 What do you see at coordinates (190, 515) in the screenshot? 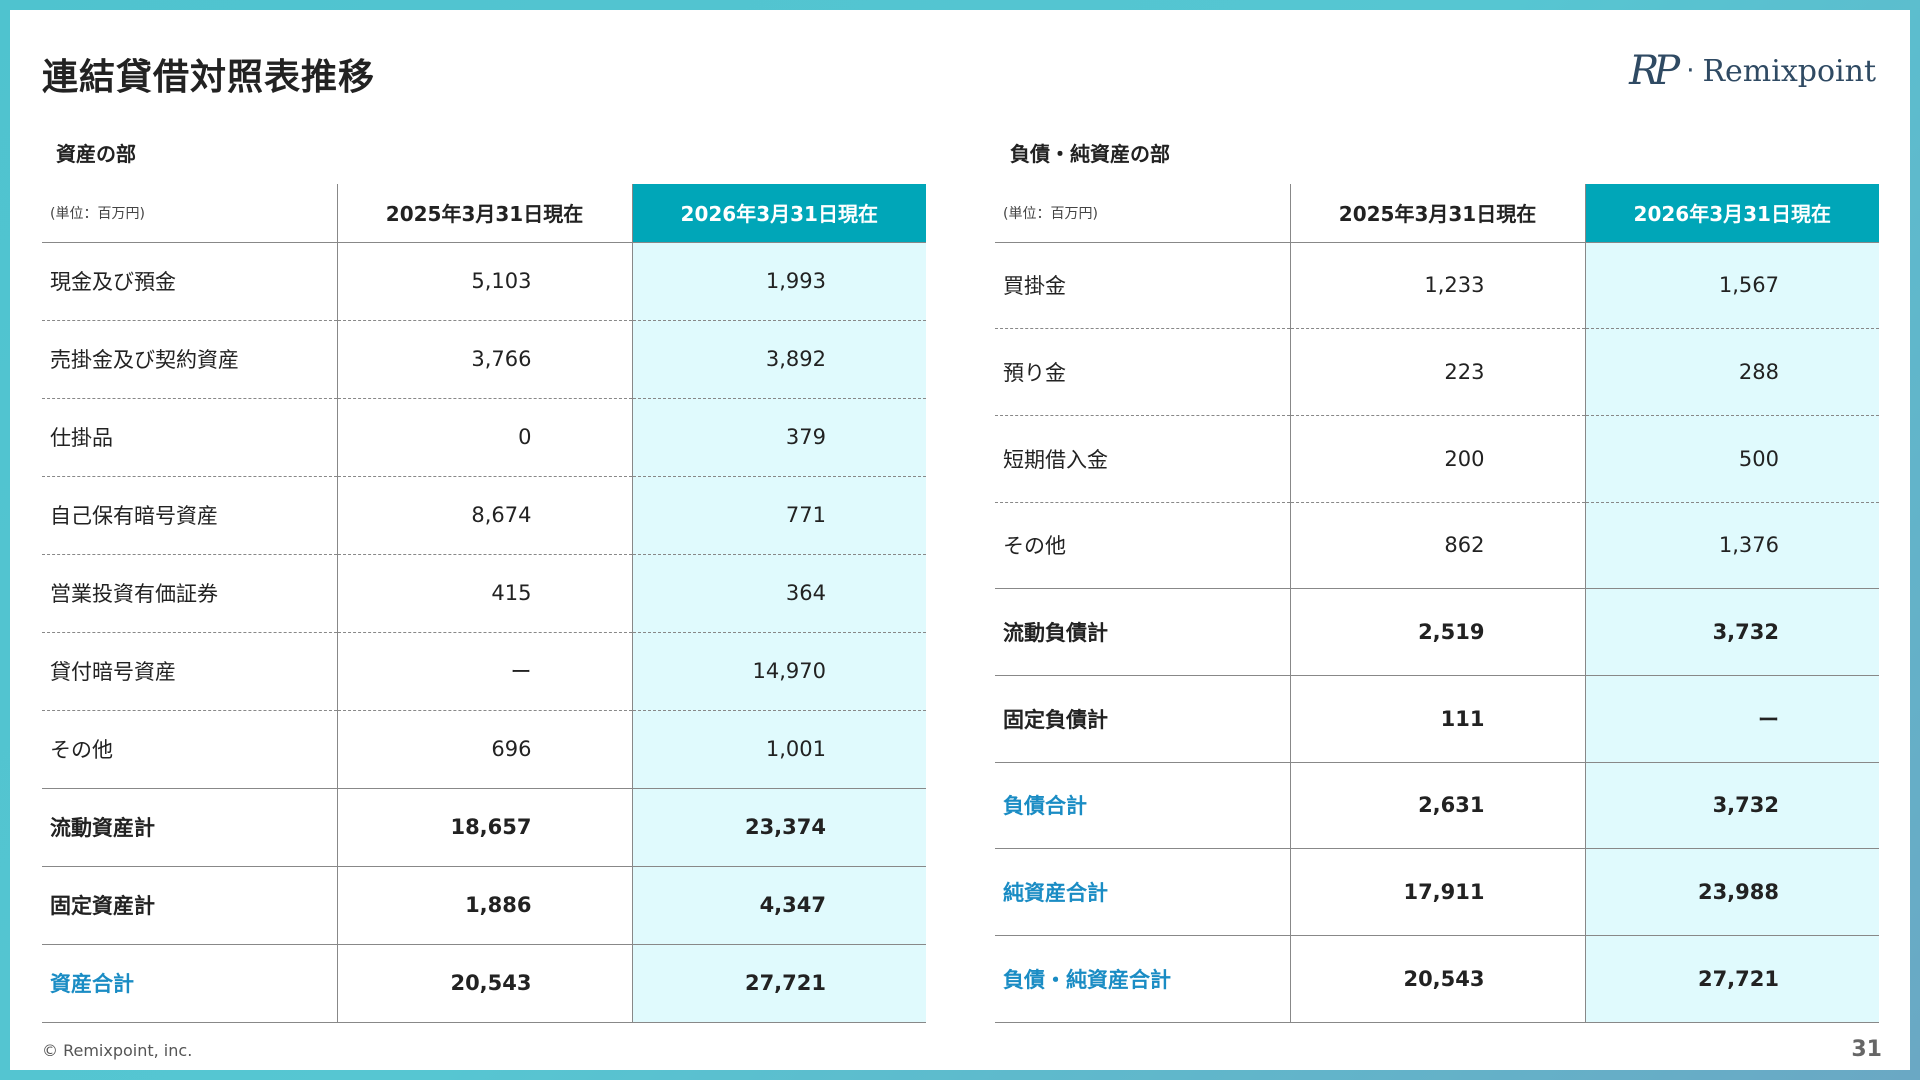
I see `assets-row-label: 自己保有暗号資産` at bounding box center [190, 515].